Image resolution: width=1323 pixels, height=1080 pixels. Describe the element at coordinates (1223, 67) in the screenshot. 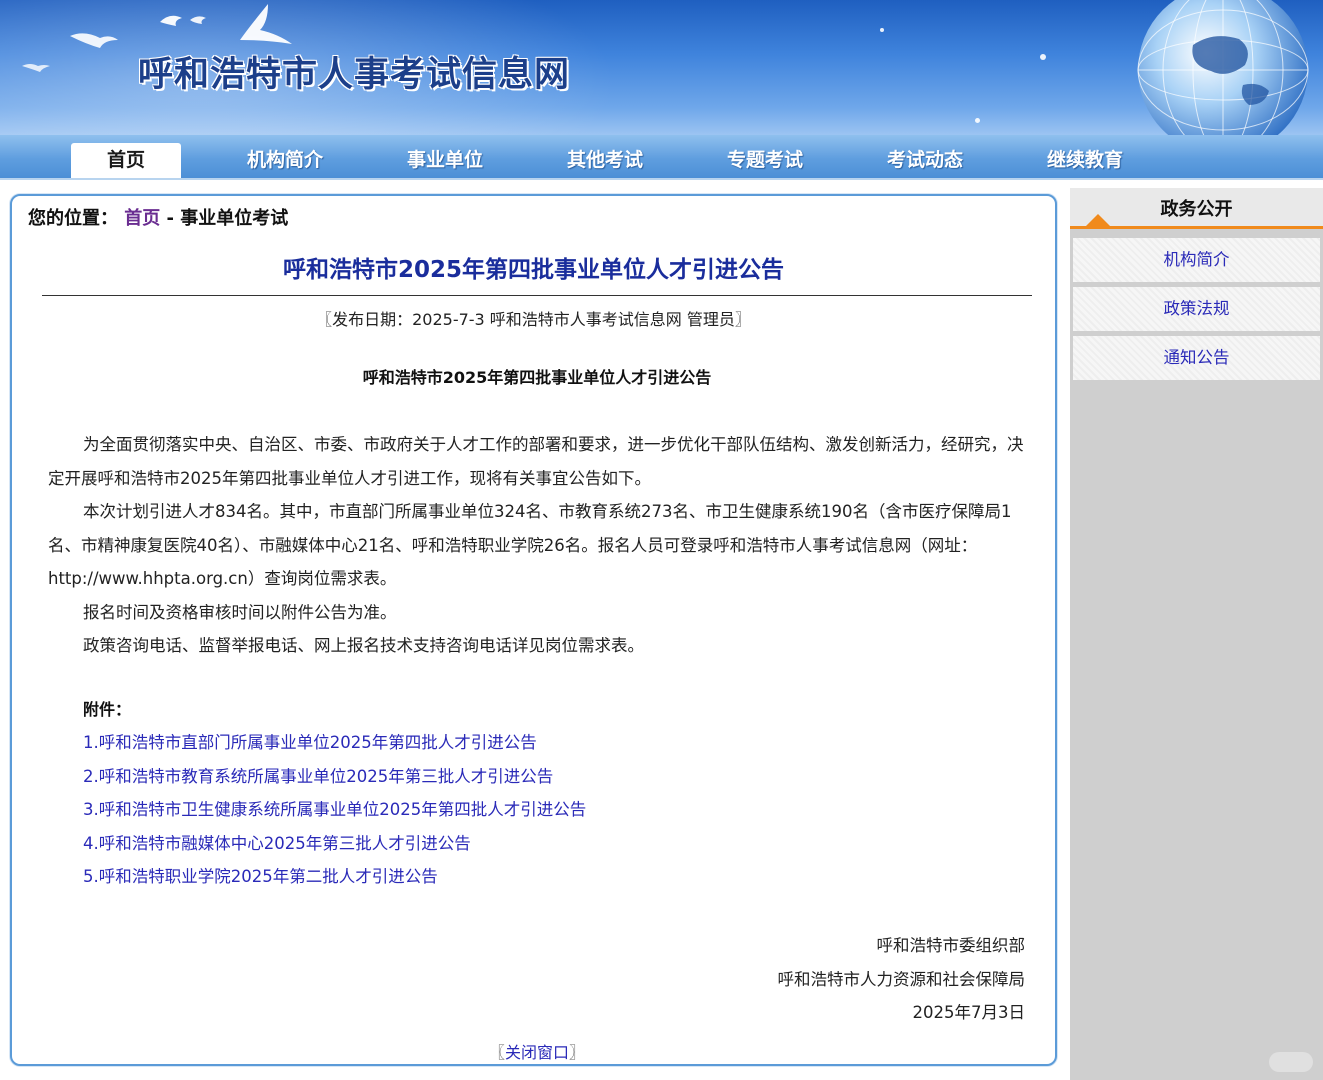

I see `globe-icon` at that location.